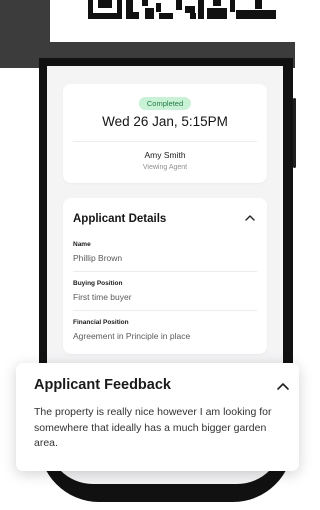  What do you see at coordinates (132, 336) in the screenshot?
I see `field-value-financial-position: Agreement in Principle in place` at bounding box center [132, 336].